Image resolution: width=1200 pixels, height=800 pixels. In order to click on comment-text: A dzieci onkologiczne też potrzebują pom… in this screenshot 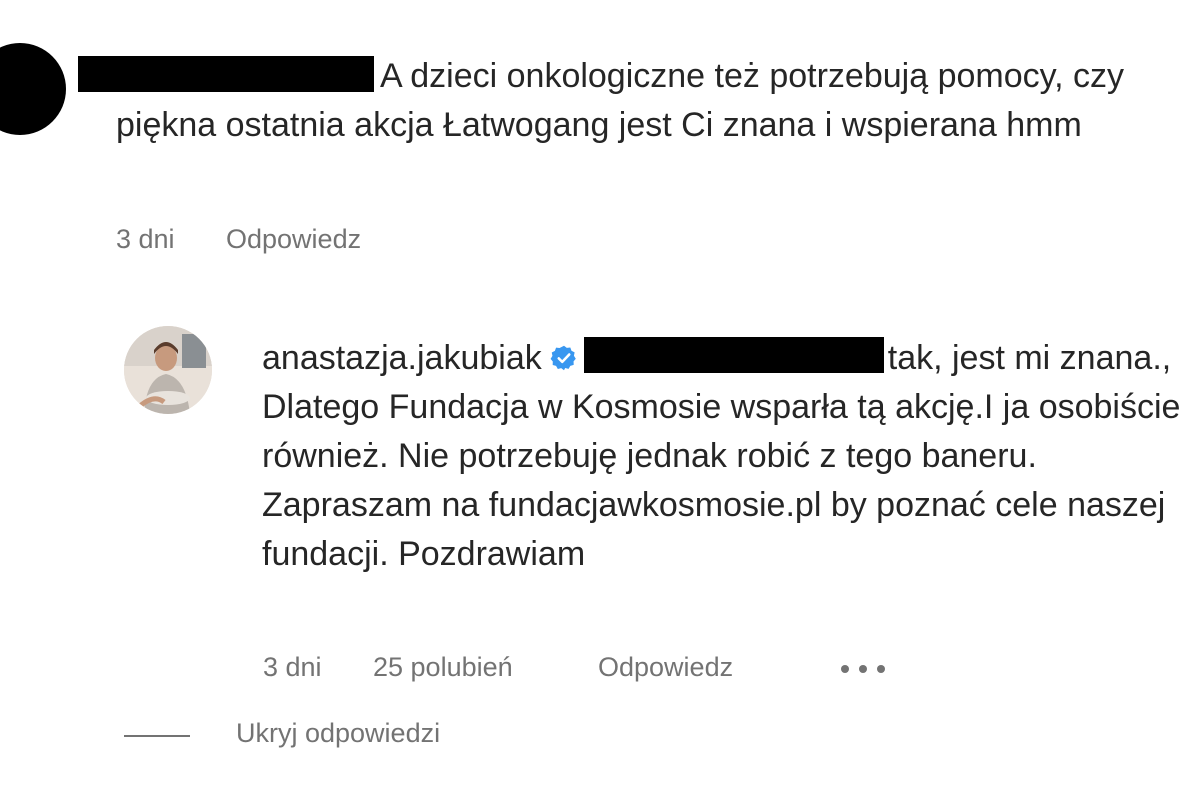, I will do `click(620, 100)`.